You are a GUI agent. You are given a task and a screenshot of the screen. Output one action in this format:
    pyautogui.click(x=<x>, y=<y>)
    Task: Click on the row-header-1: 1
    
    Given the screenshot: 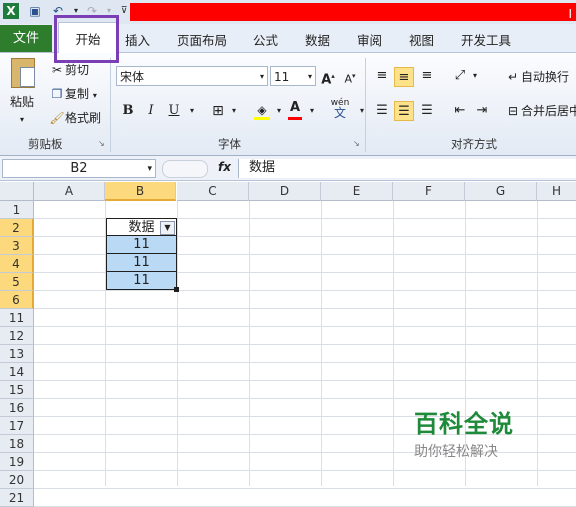 What is the action you would take?
    pyautogui.click(x=17, y=210)
    